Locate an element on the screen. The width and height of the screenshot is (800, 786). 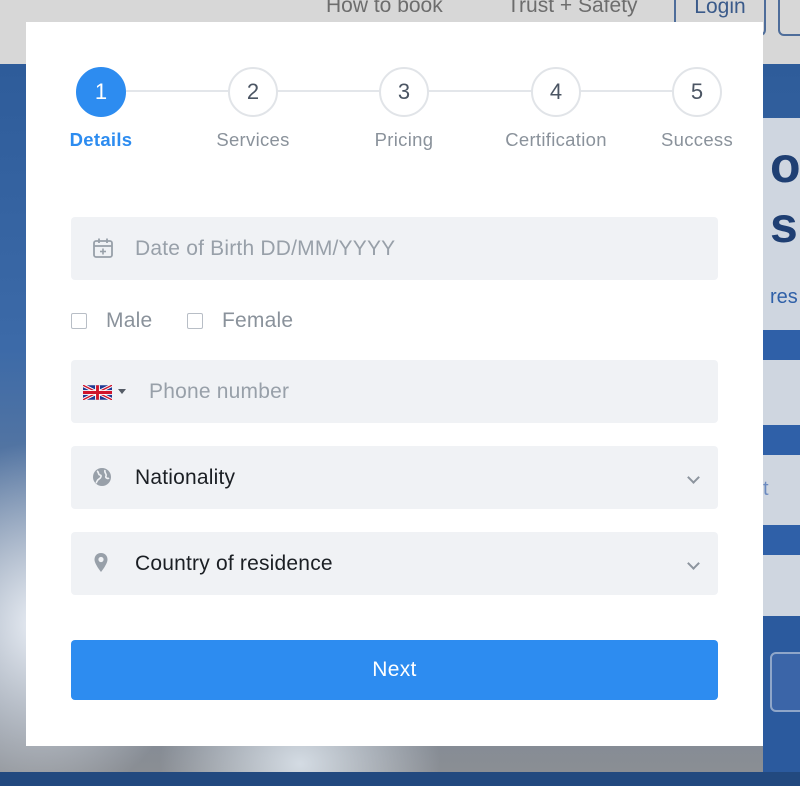
globe-icon is located at coordinates (102, 479).